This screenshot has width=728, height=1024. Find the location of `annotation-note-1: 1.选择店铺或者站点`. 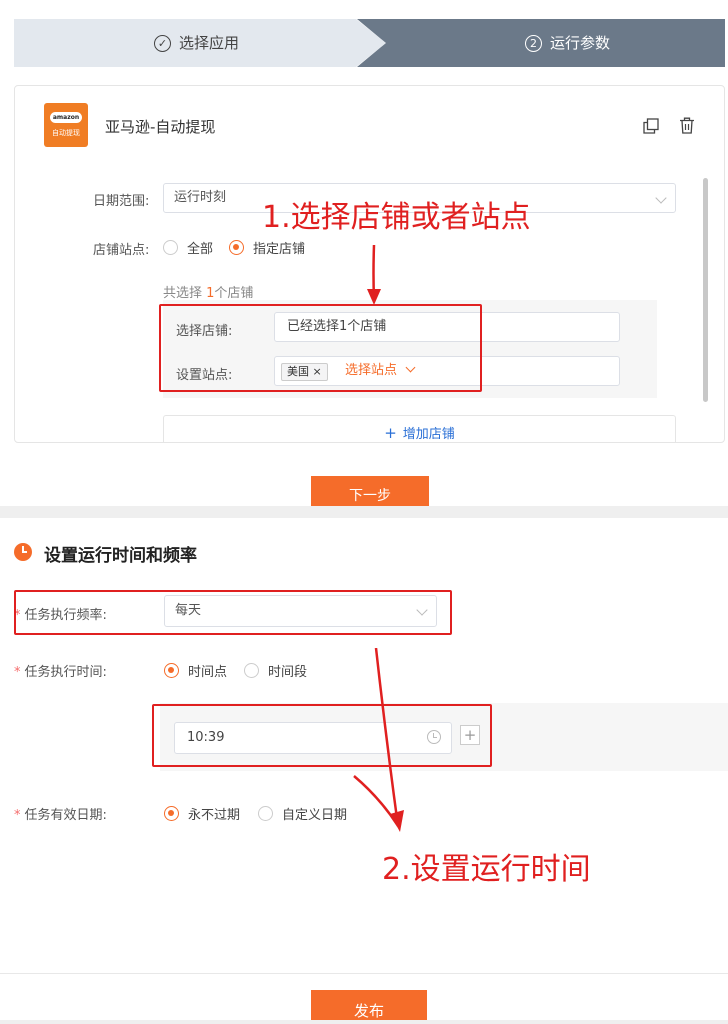

annotation-note-1: 1.选择店铺或者站点 is located at coordinates (396, 217).